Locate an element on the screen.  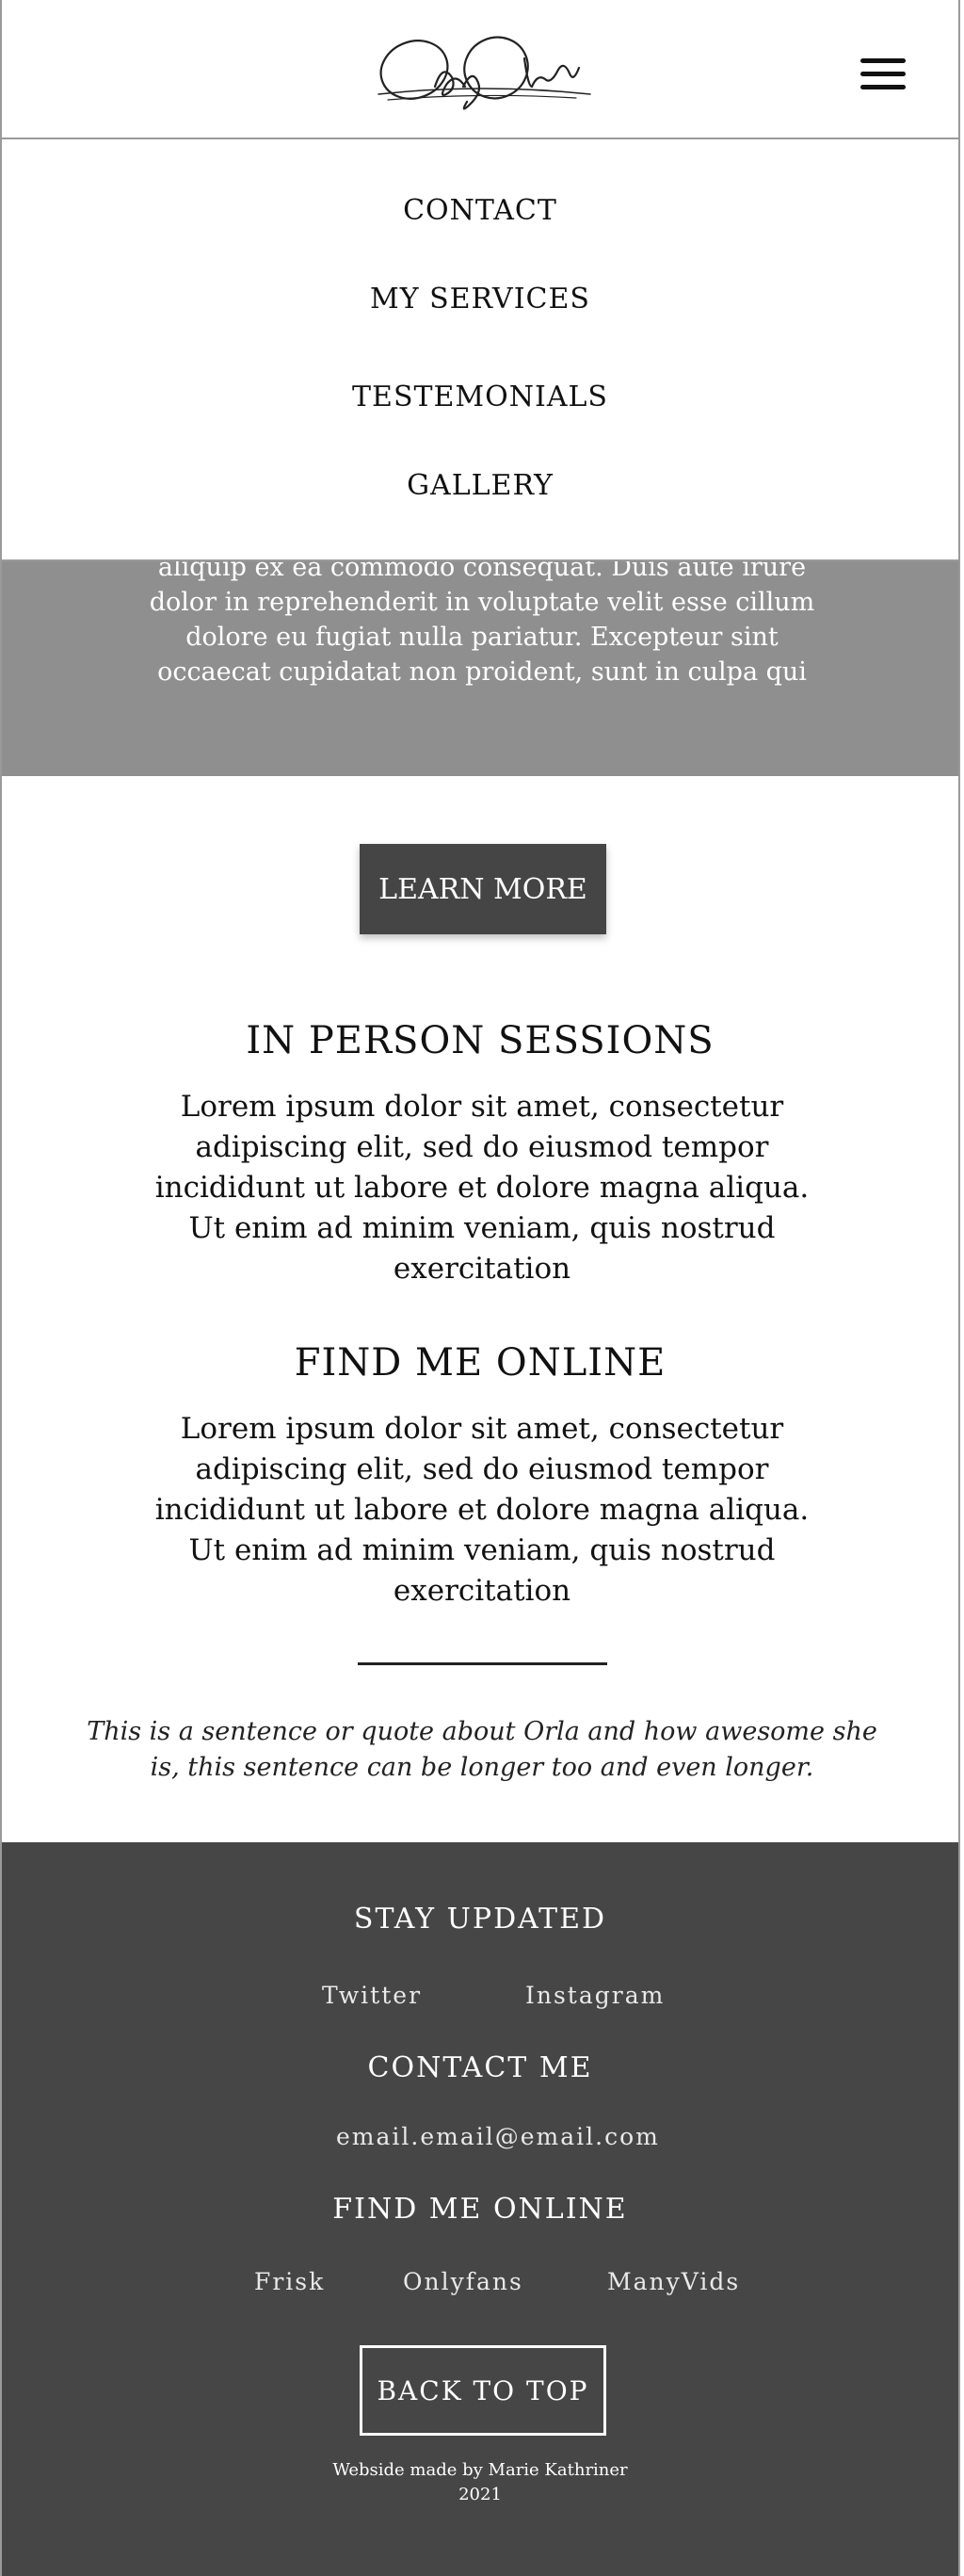
footer-credit: Webside made by Marie Kathriner is located at coordinates (480, 2470).